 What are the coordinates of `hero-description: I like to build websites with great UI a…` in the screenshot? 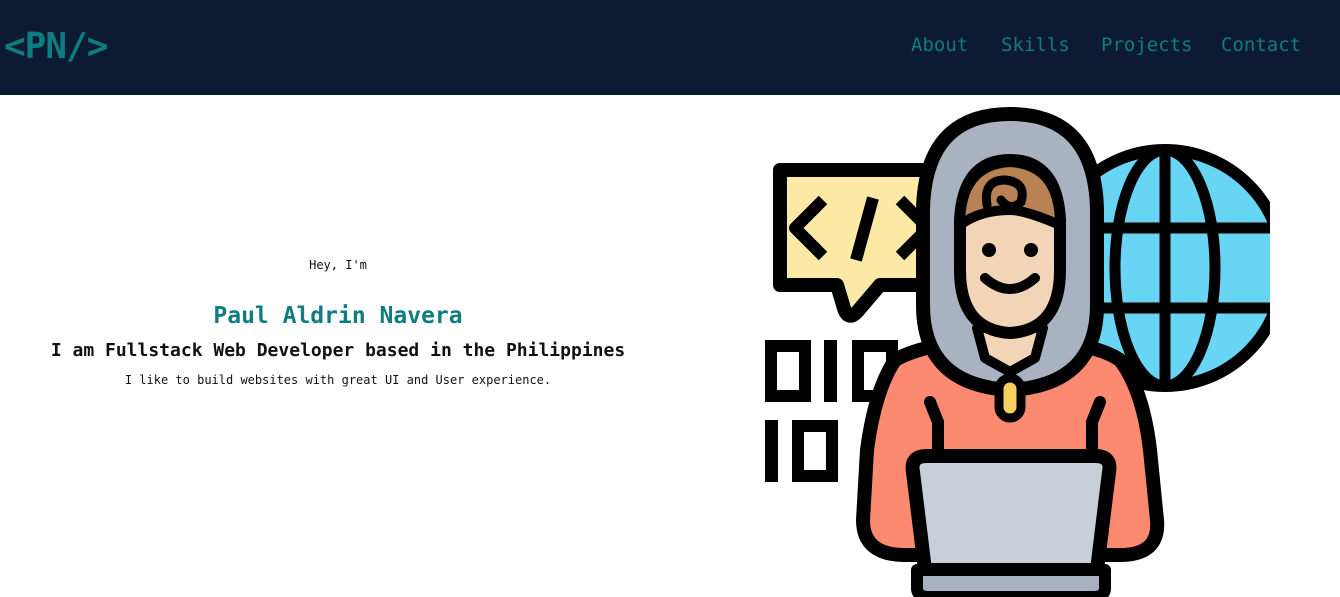 It's located at (338, 380).